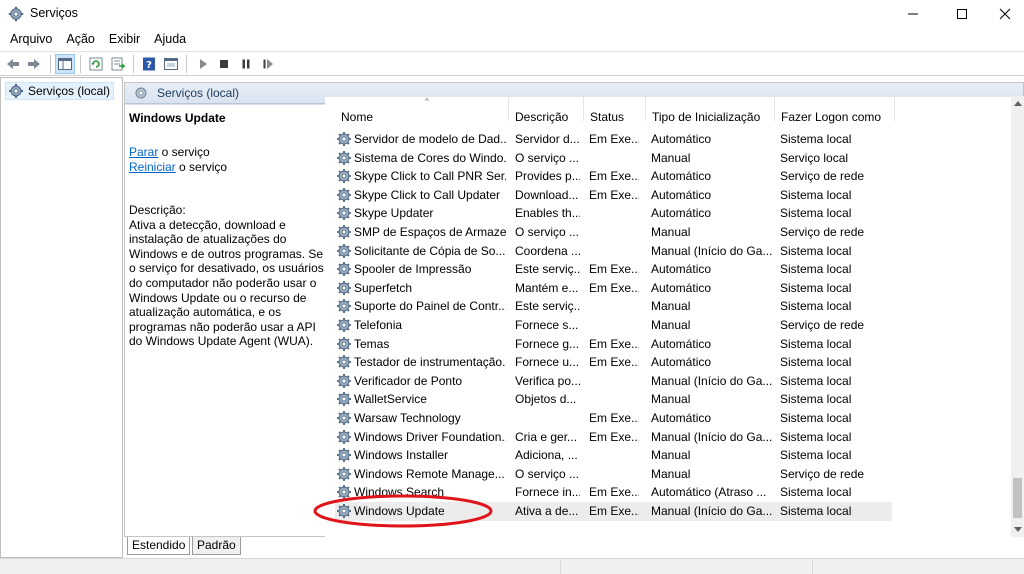 The height and width of the screenshot is (574, 1024). I want to click on column-header-startup-type: Tipo de Inicialização, so click(710, 110).